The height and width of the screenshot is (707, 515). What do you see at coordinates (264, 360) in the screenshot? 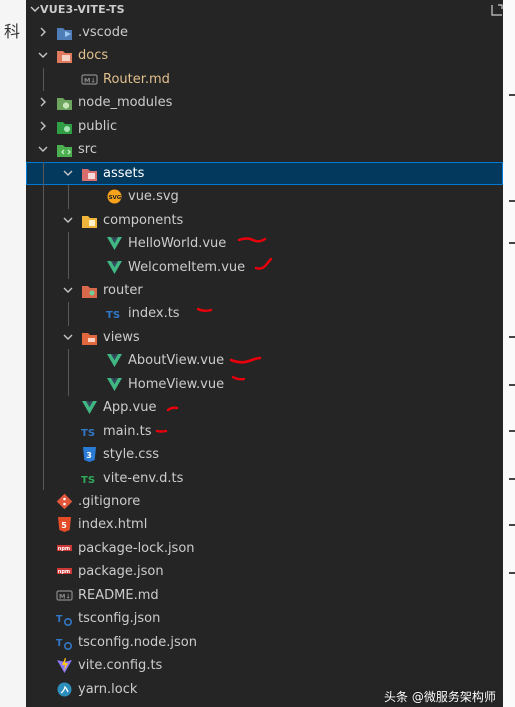
I see `tree-item: AboutView.vue` at bounding box center [264, 360].